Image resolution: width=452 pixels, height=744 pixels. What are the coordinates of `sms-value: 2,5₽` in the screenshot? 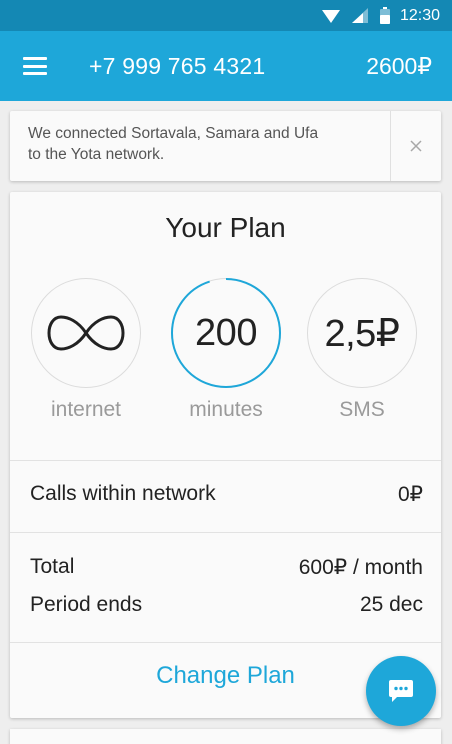 It's located at (362, 333).